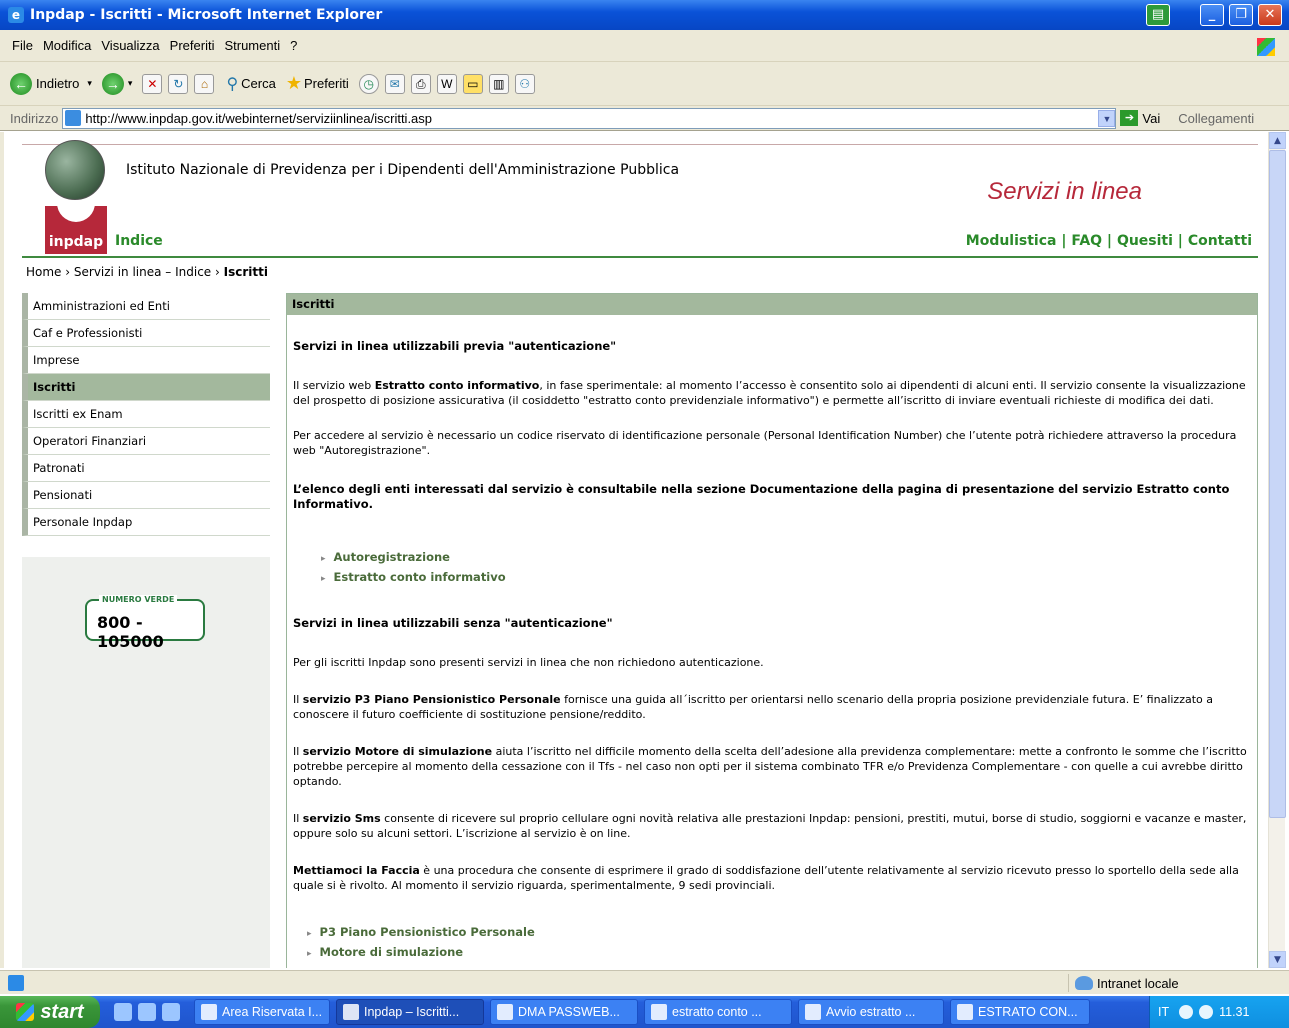 This screenshot has height=1028, width=1289. What do you see at coordinates (317, 83) in the screenshot?
I see `favorites-button: ★ Preferiti` at bounding box center [317, 83].